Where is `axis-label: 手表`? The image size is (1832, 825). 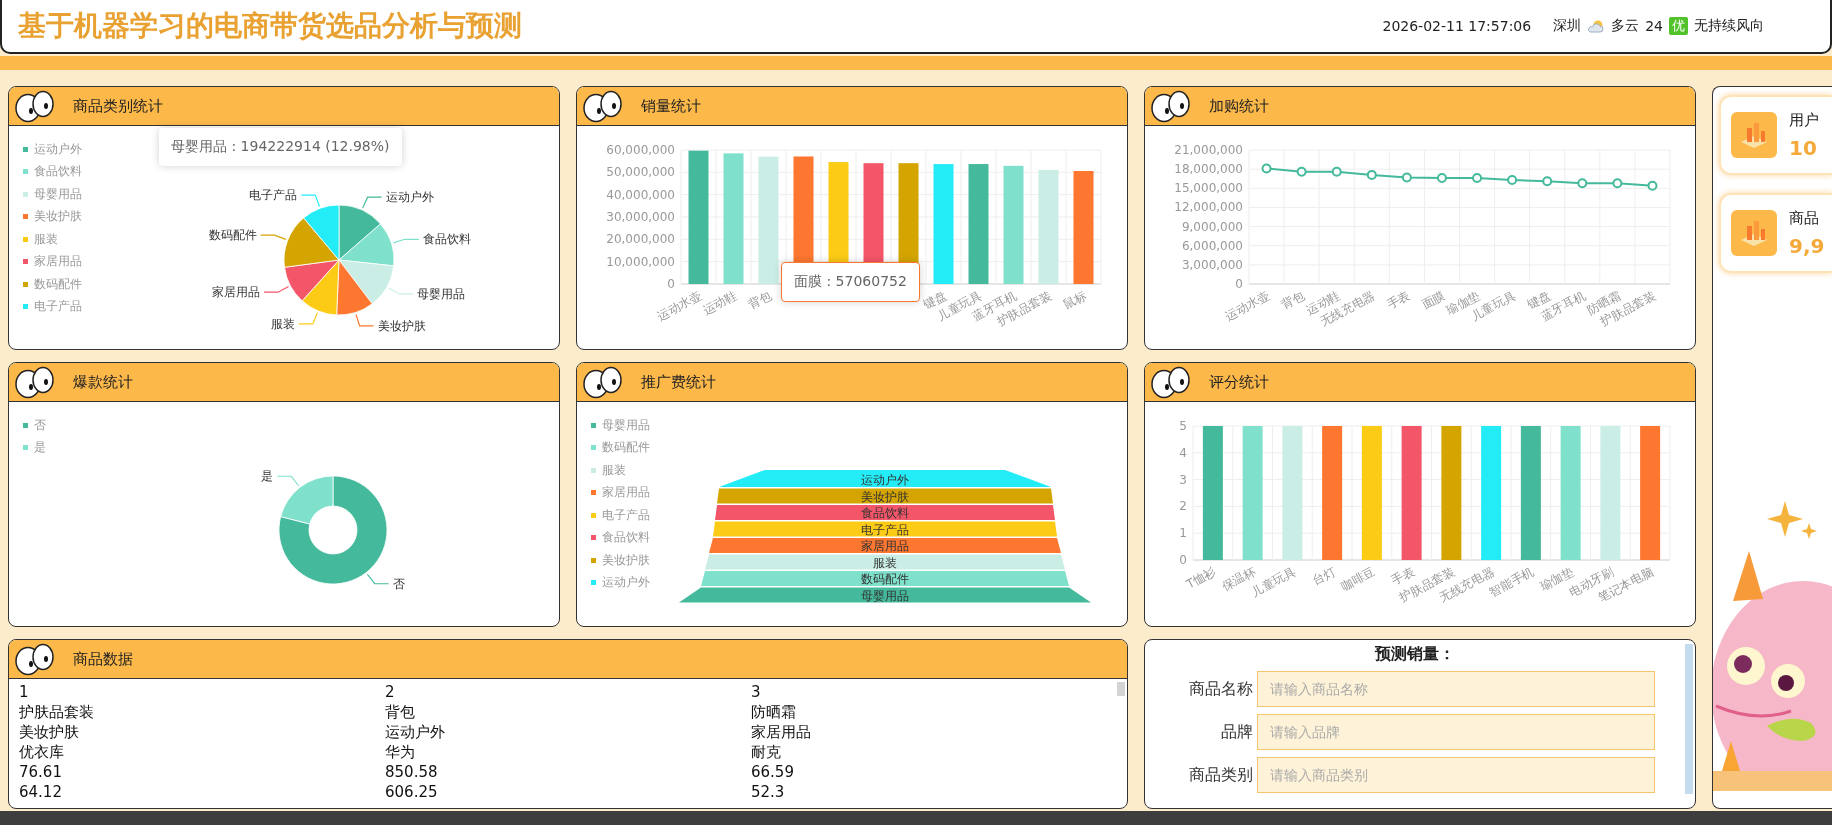
axis-label: 手表 is located at coordinates (1398, 300).